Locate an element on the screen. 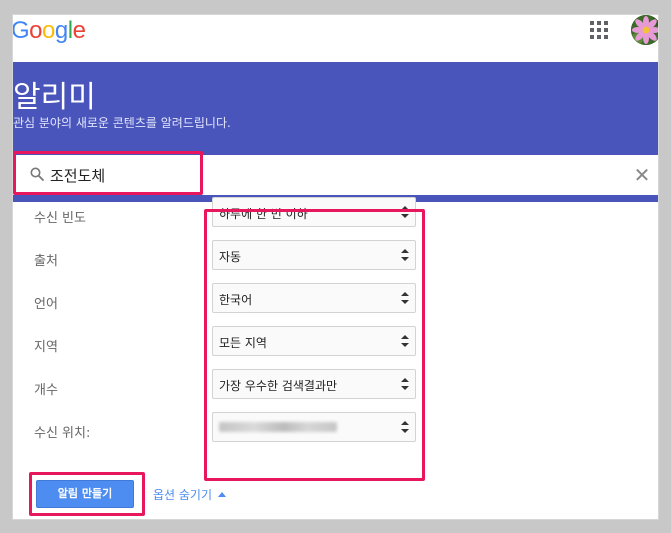  select-value: 가장 우수한 검색결과만 is located at coordinates (278, 386).